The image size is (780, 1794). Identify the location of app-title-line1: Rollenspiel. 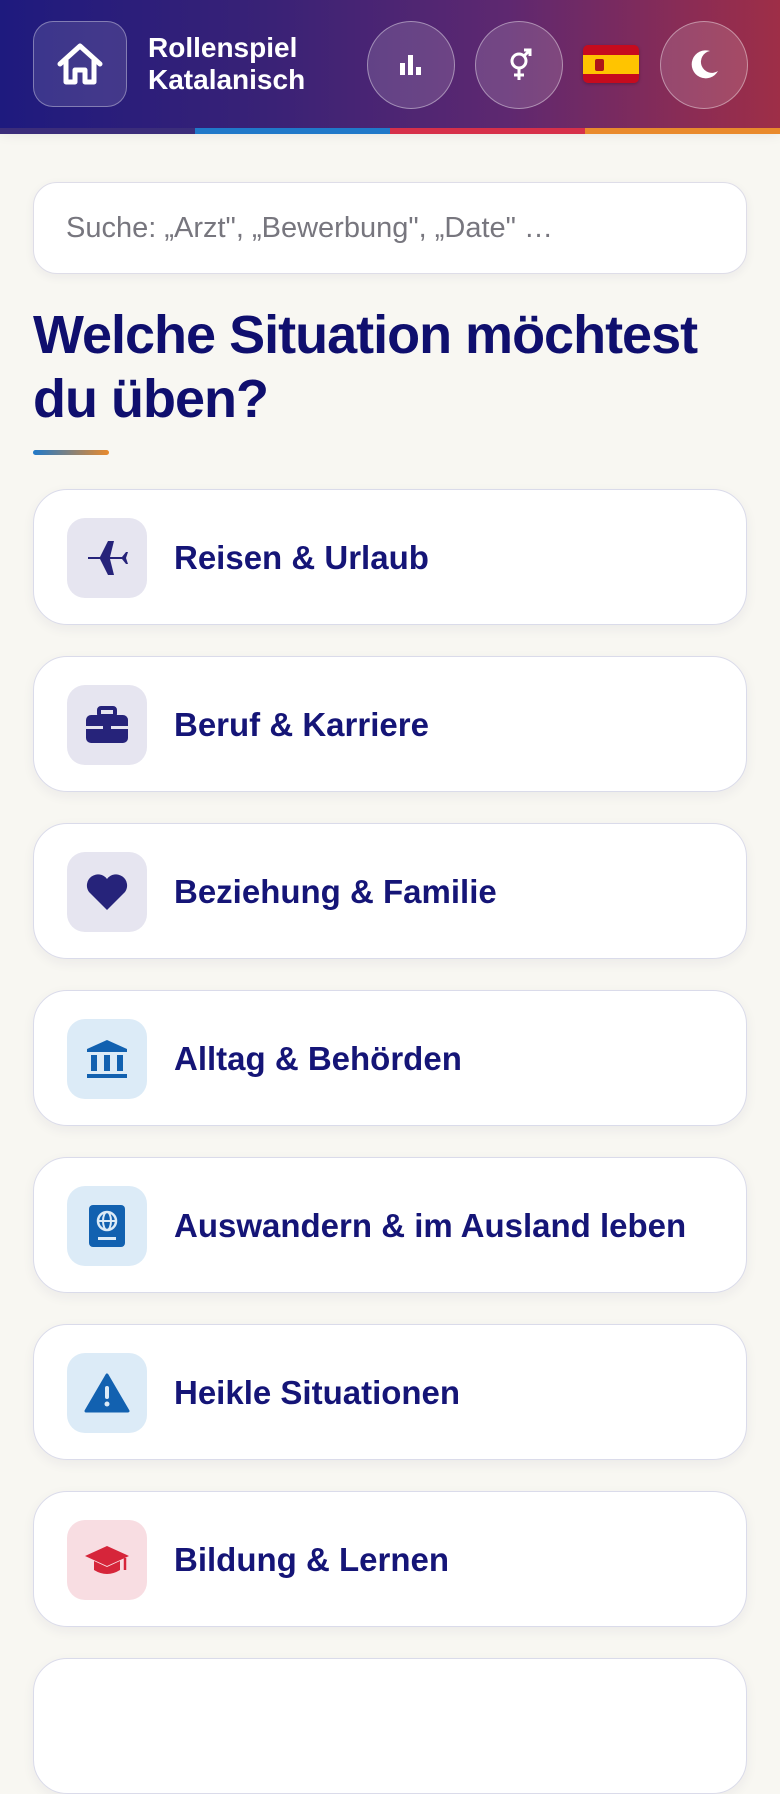
(223, 47).